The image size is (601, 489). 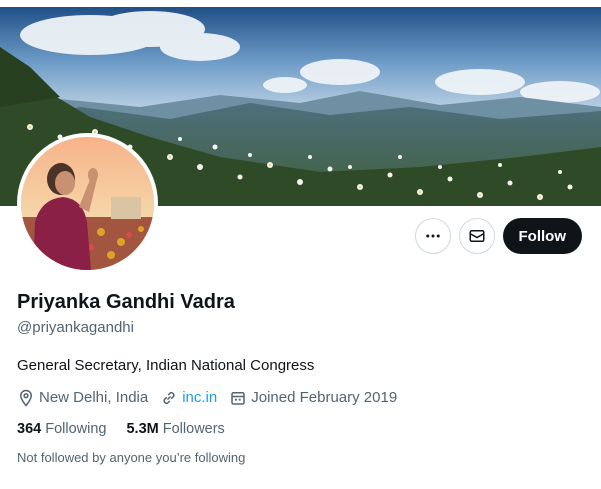 I want to click on joined-text: Joined February 2019, so click(x=324, y=397).